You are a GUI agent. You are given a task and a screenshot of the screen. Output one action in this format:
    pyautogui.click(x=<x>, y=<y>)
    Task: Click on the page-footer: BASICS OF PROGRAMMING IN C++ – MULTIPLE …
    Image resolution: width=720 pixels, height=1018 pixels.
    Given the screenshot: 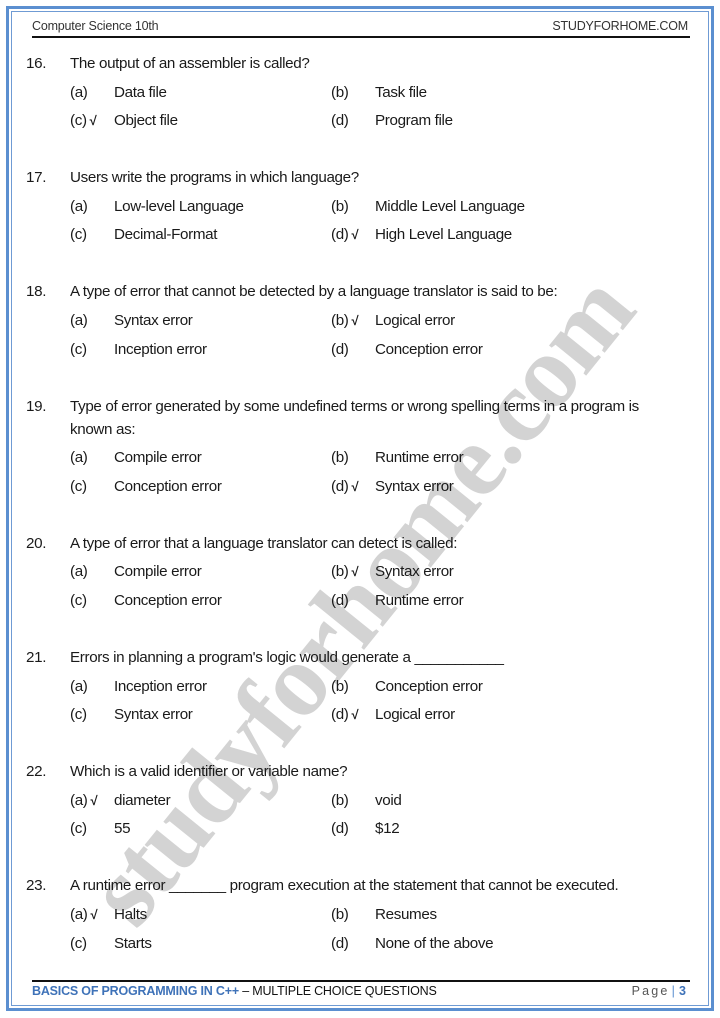 What is the action you would take?
    pyautogui.click(x=361, y=992)
    